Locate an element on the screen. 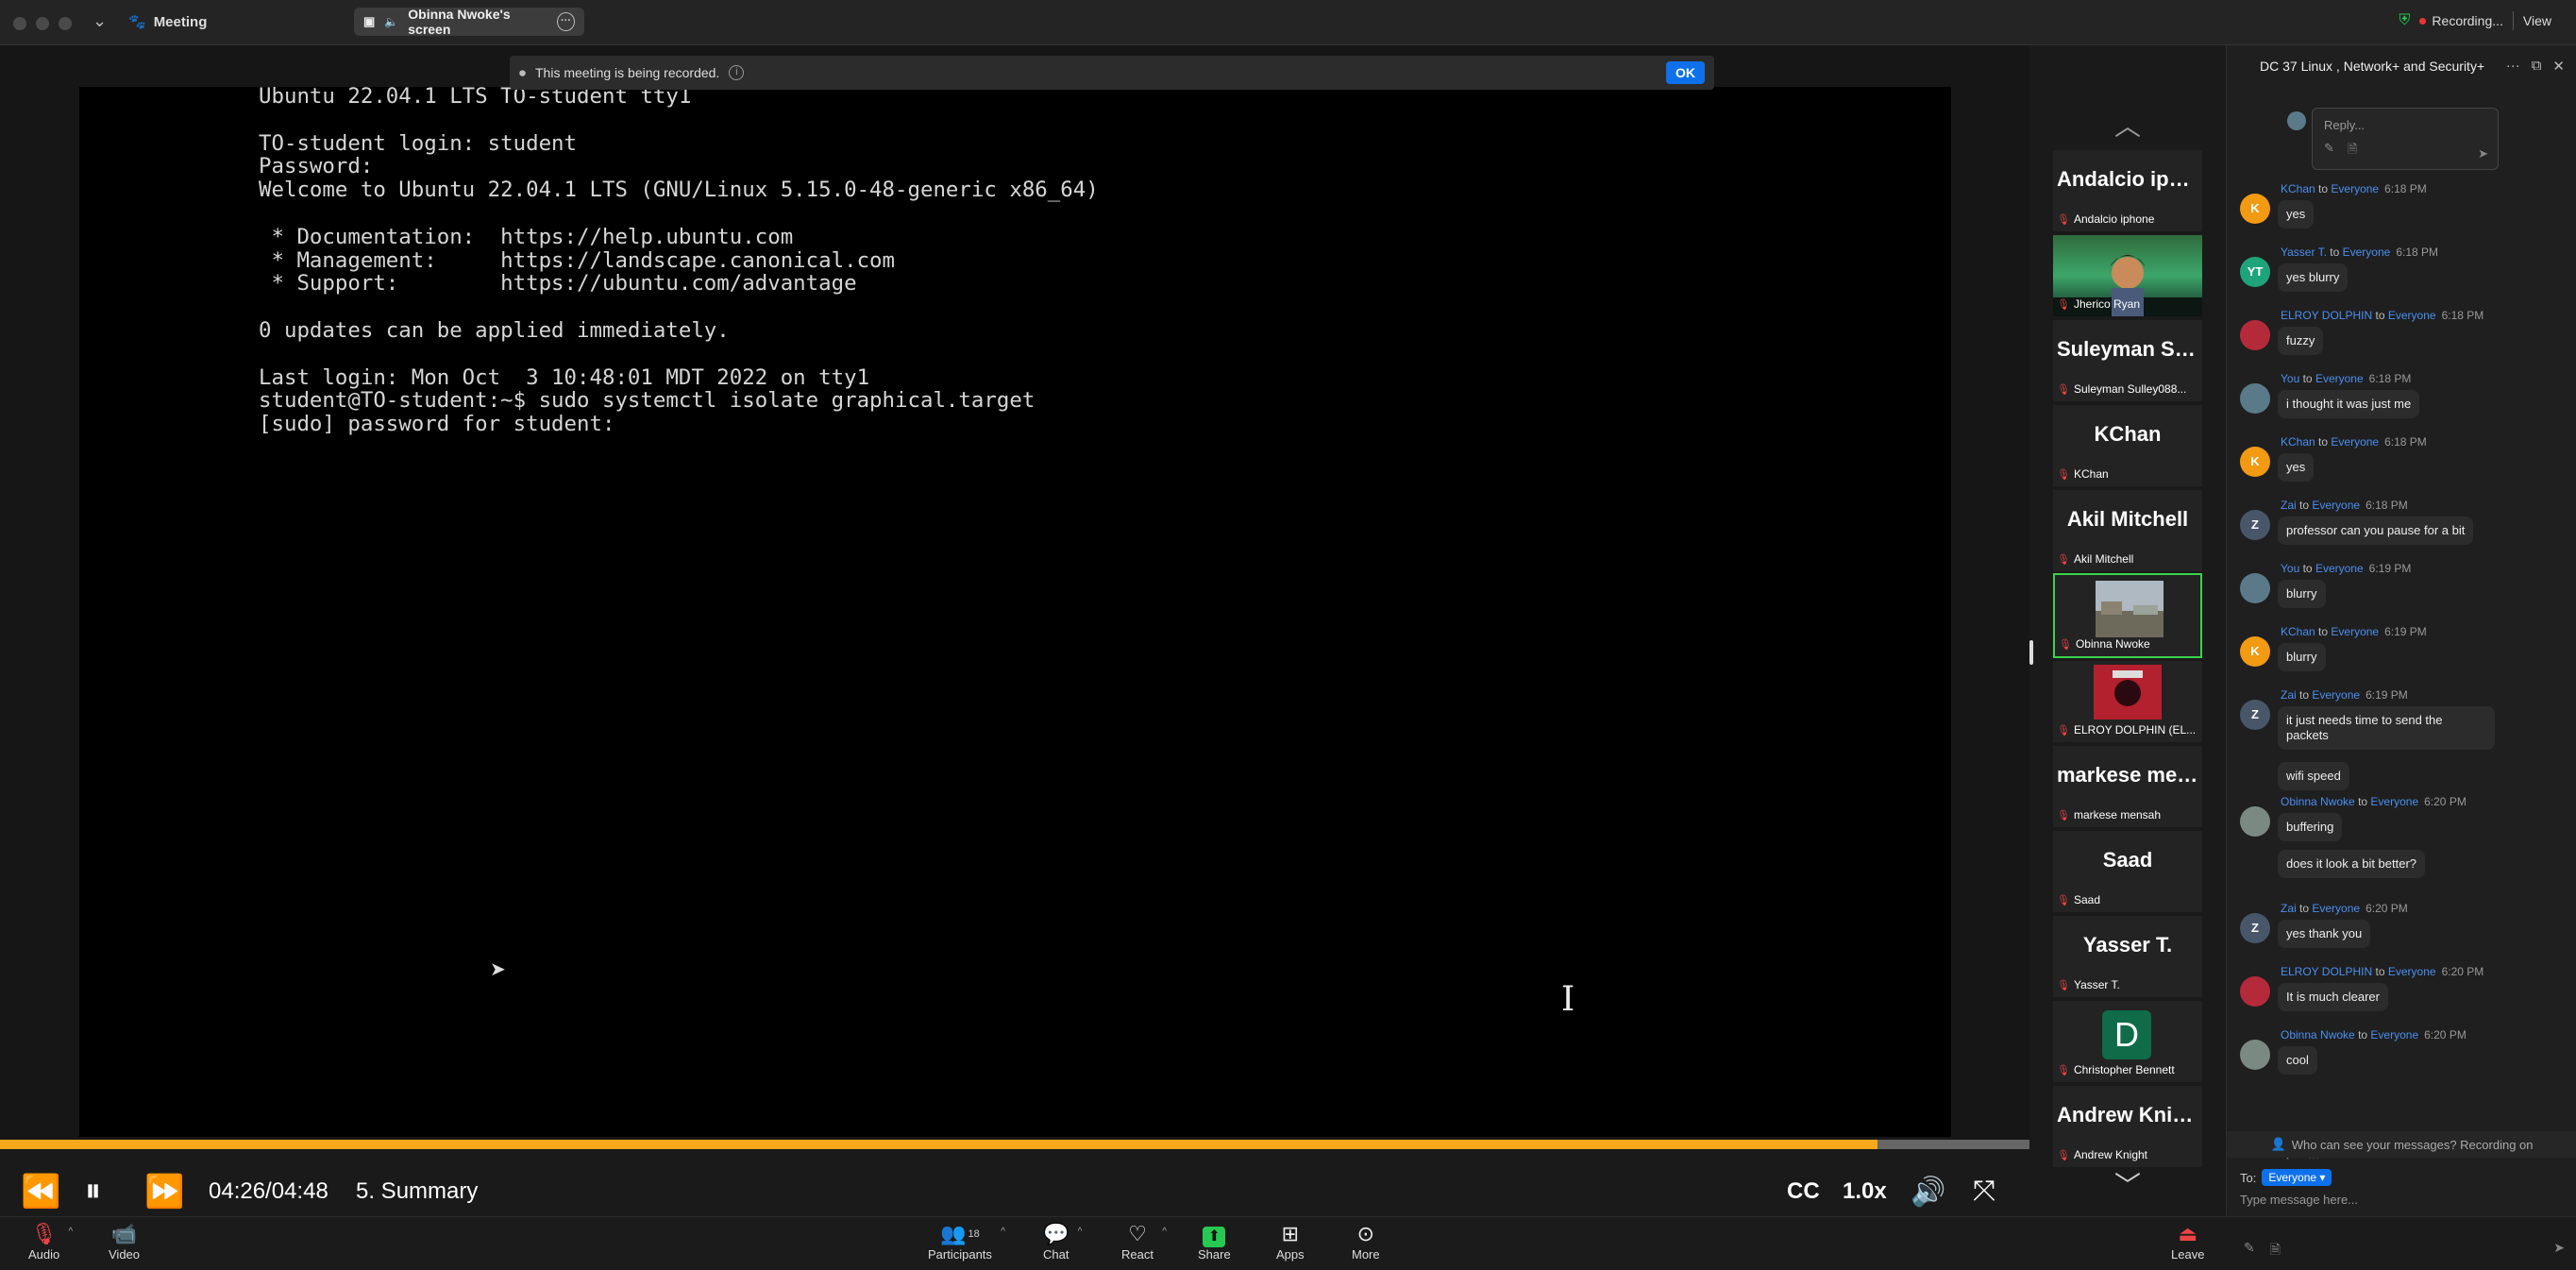 Image resolution: width=2576 pixels, height=1270 pixels. playback-progress-fill is located at coordinates (939, 1144).